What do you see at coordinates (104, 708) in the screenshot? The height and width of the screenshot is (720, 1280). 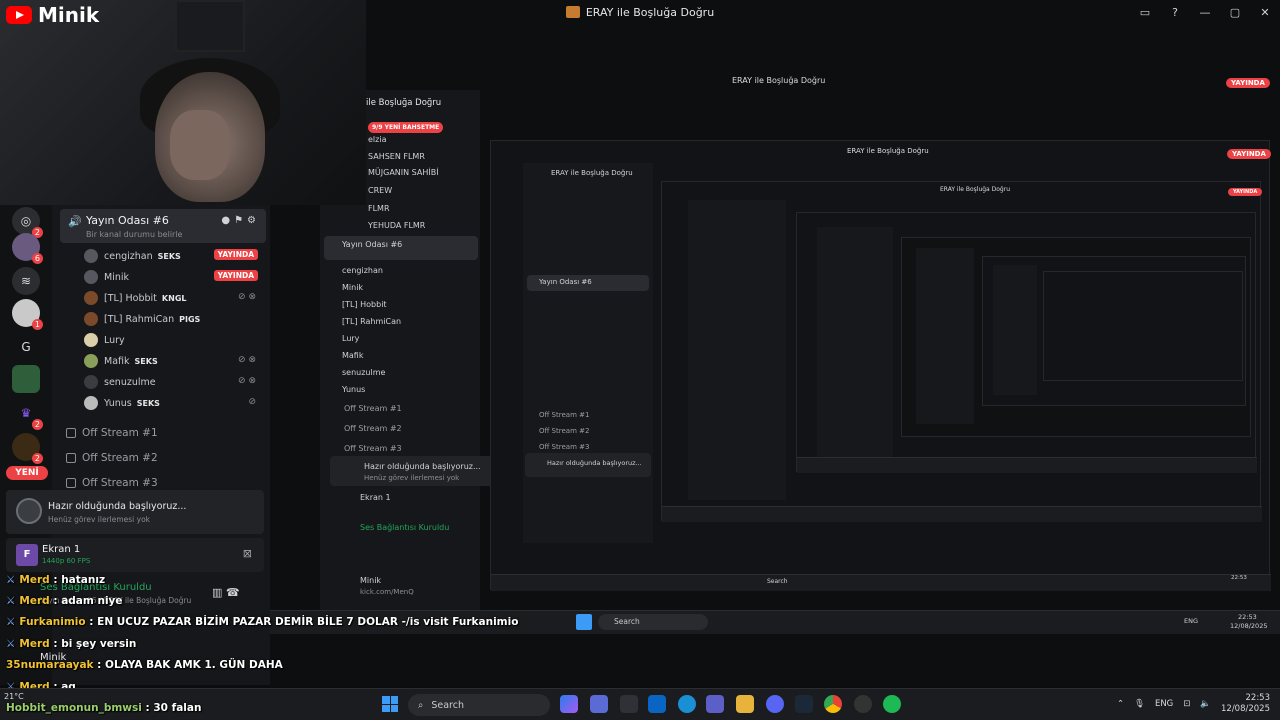 I see `chat-message: Hobbit_emonun_bmwsi : 30 falan` at bounding box center [104, 708].